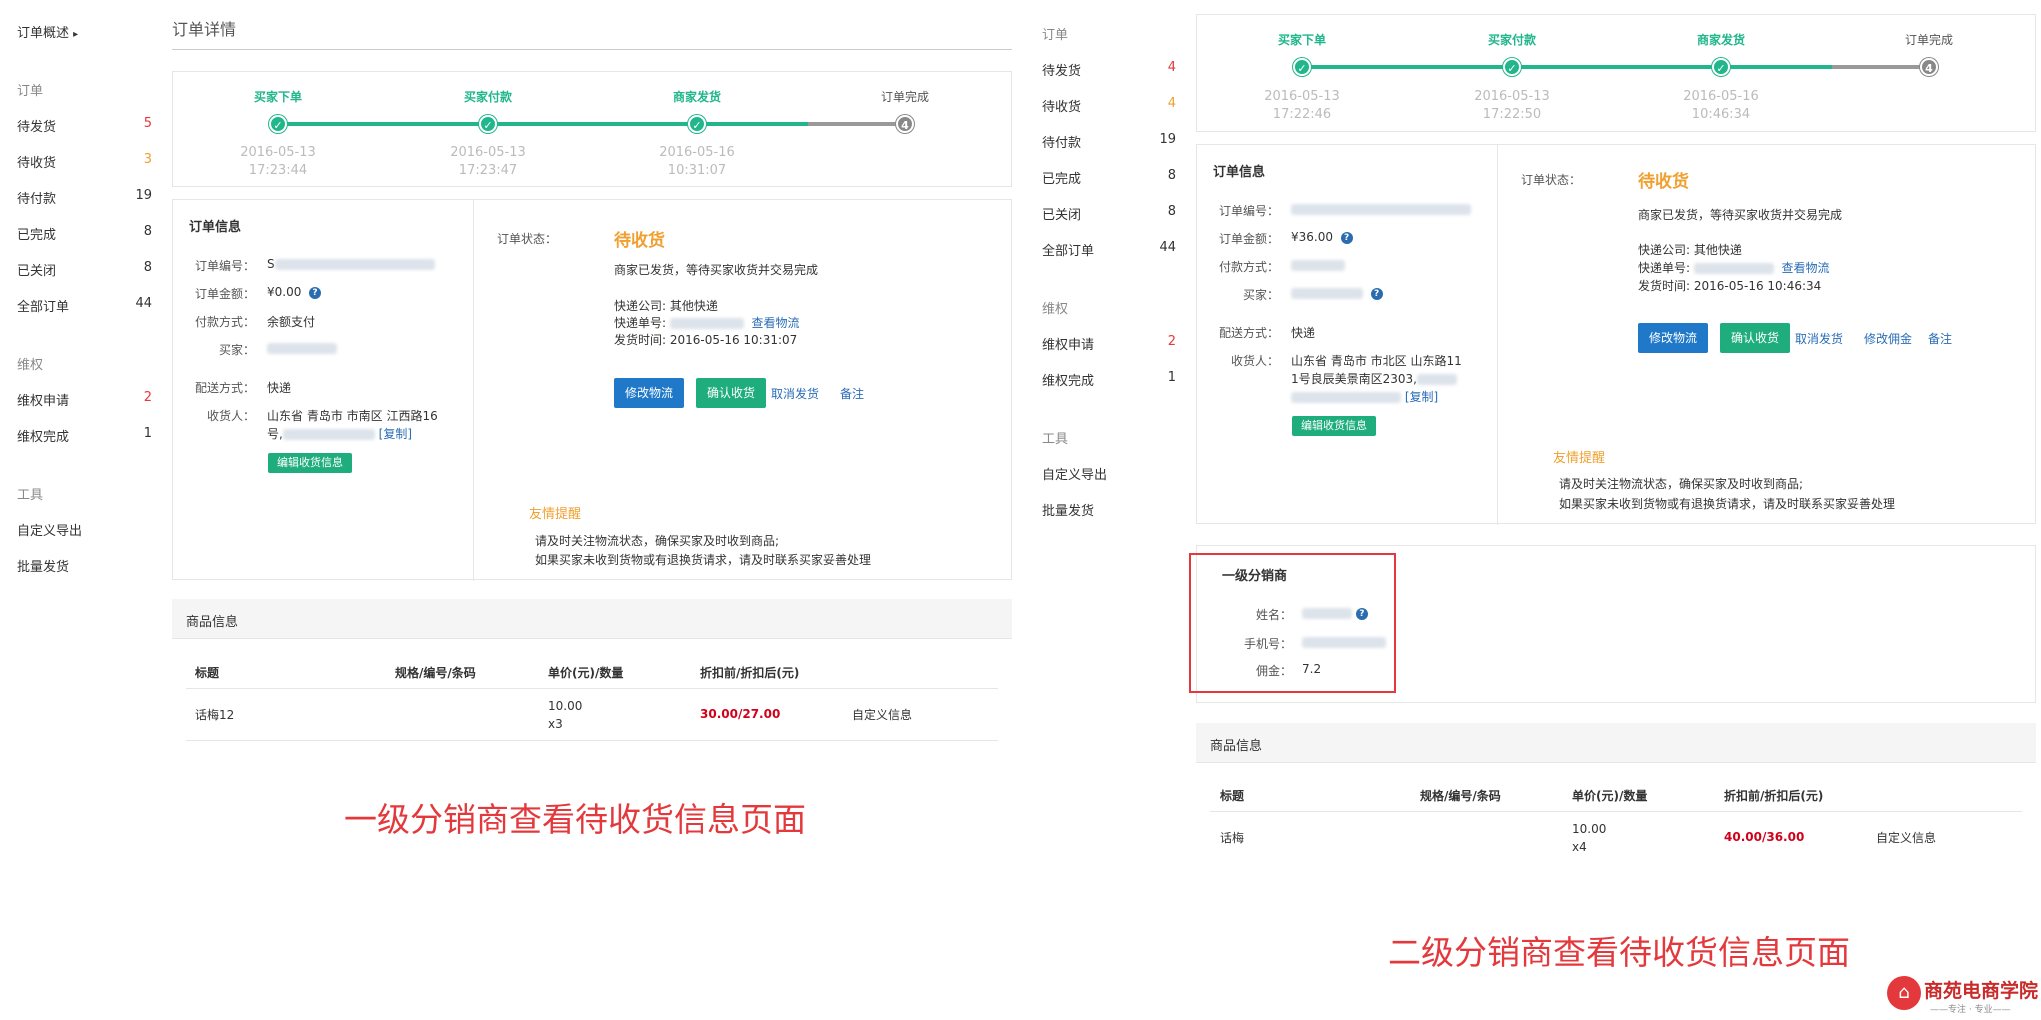 Image resolution: width=2041 pixels, height=1020 pixels. Describe the element at coordinates (1055, 439) in the screenshot. I see `sidebar-section-tools: 工具` at that location.